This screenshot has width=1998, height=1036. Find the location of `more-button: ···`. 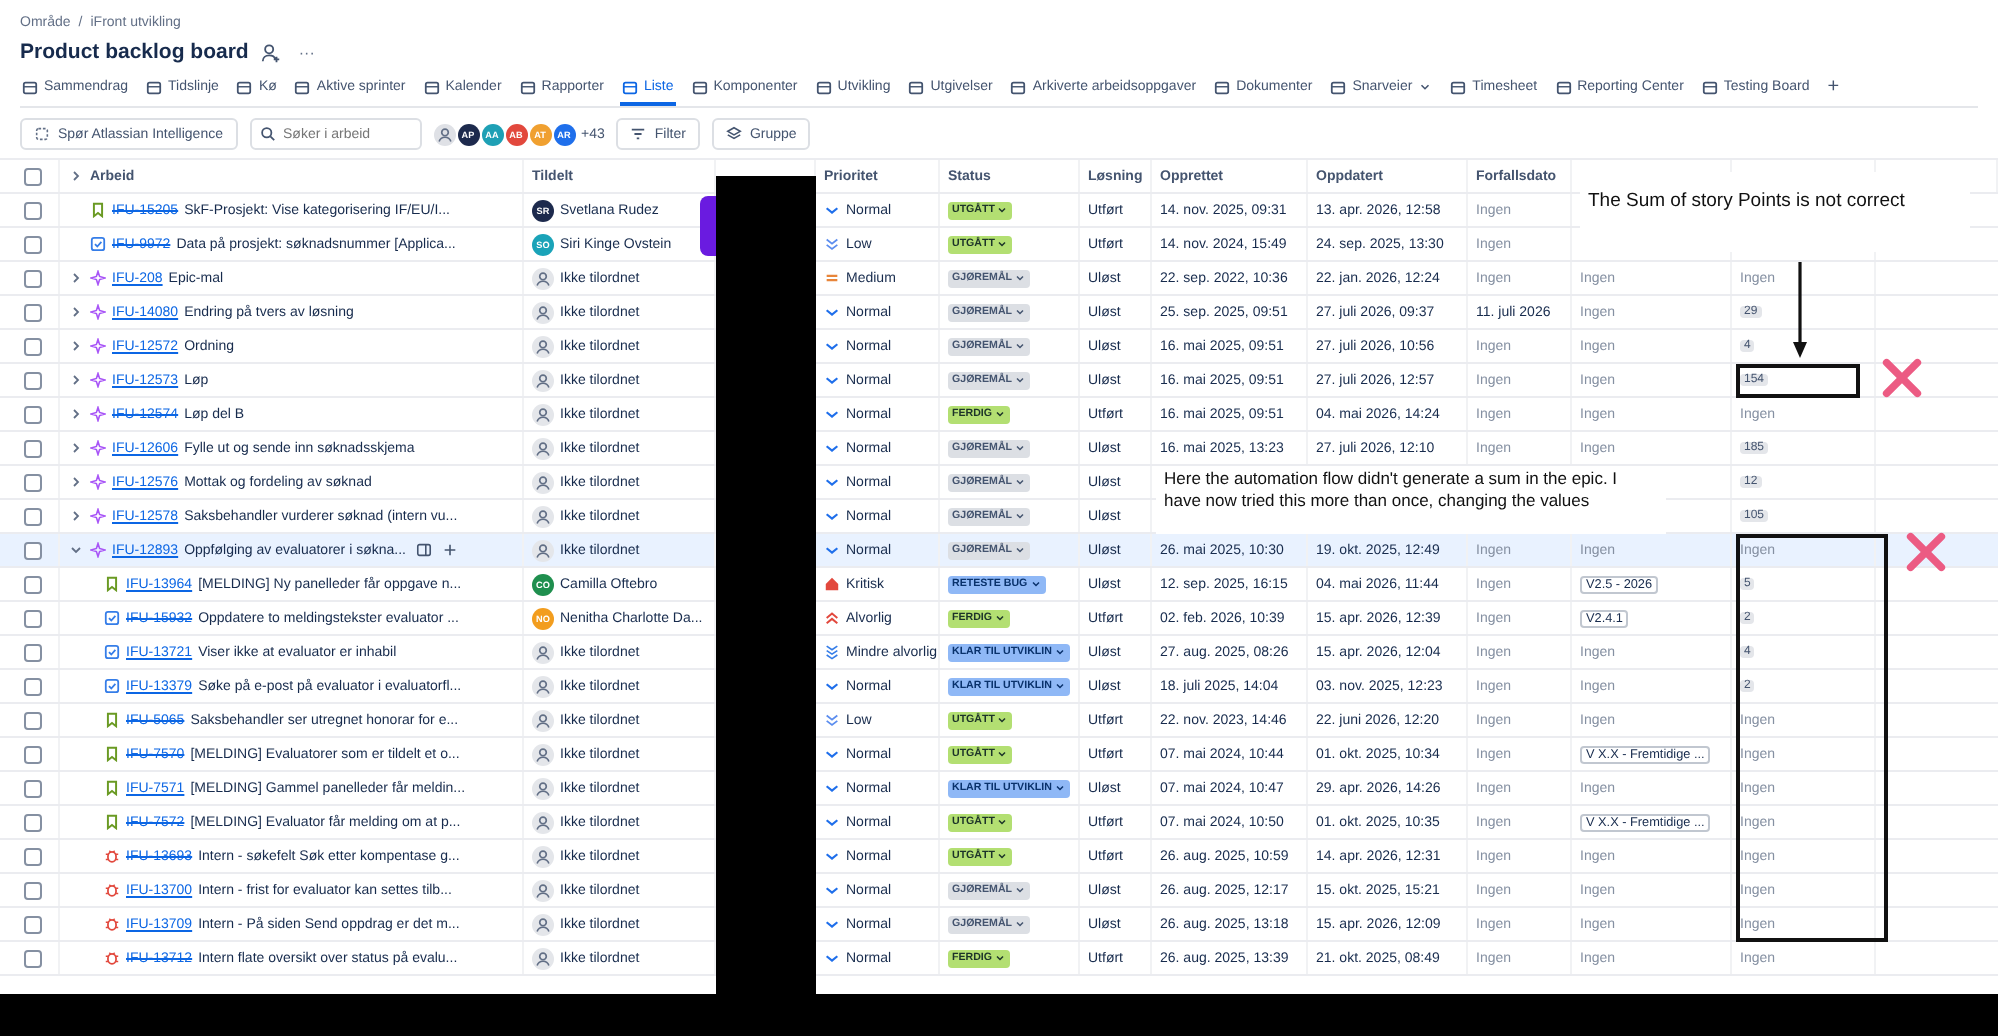

more-button: ··· is located at coordinates (306, 52).